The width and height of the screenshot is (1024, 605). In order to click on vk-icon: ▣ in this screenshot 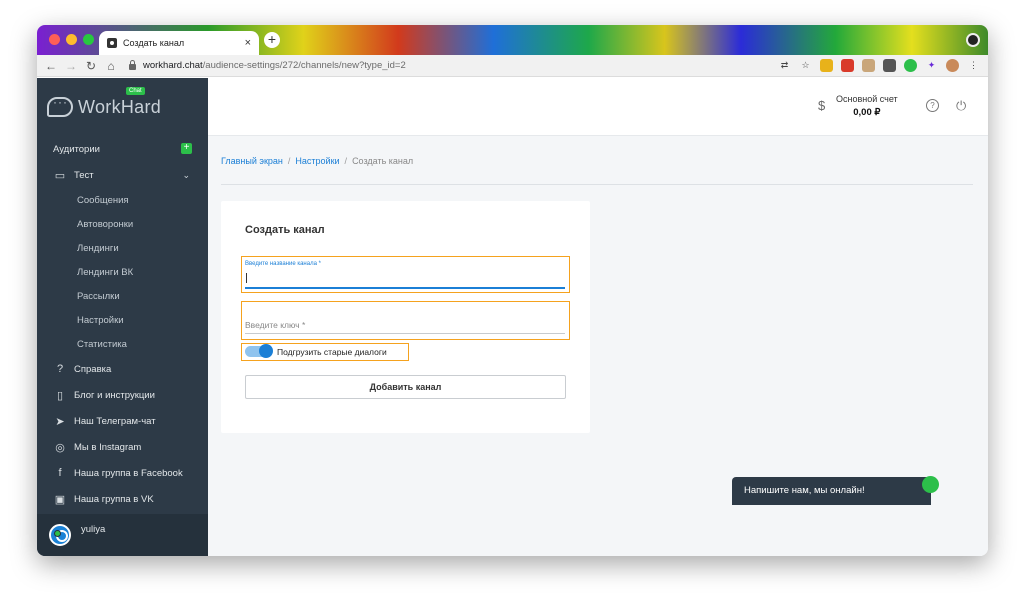, I will do `click(60, 499)`.